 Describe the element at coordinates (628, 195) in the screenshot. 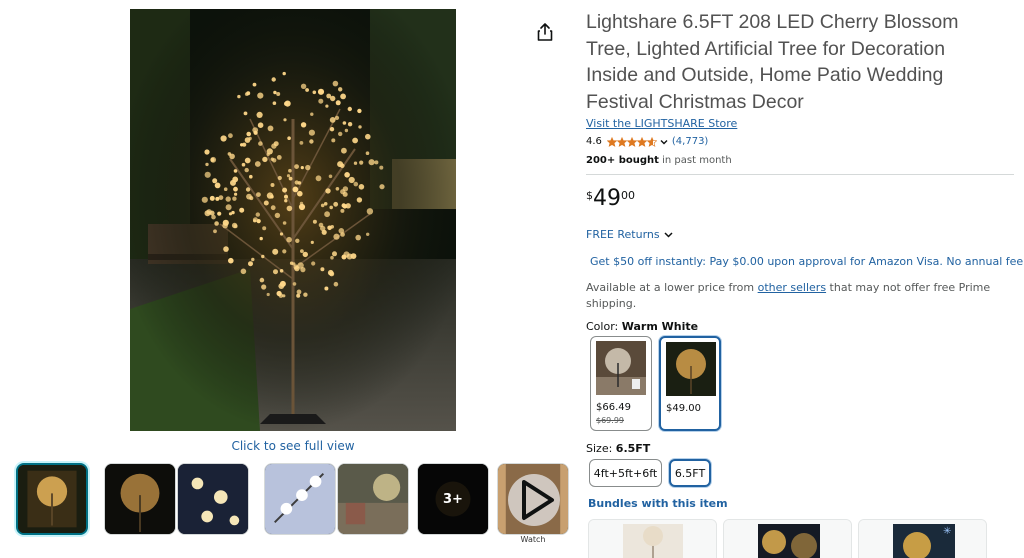

I see `price-fraction: 00` at that location.